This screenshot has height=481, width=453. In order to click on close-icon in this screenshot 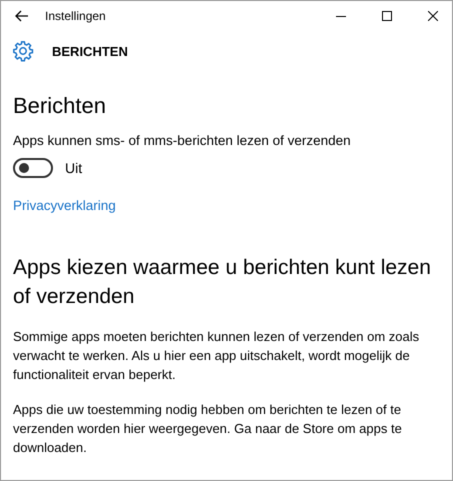, I will do `click(433, 16)`.